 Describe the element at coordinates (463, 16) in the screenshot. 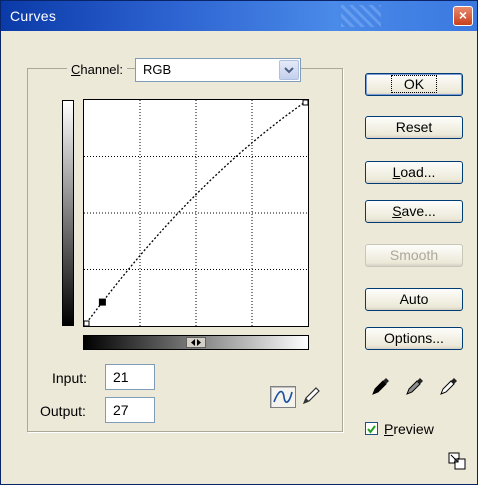

I see `close-button: ×` at that location.